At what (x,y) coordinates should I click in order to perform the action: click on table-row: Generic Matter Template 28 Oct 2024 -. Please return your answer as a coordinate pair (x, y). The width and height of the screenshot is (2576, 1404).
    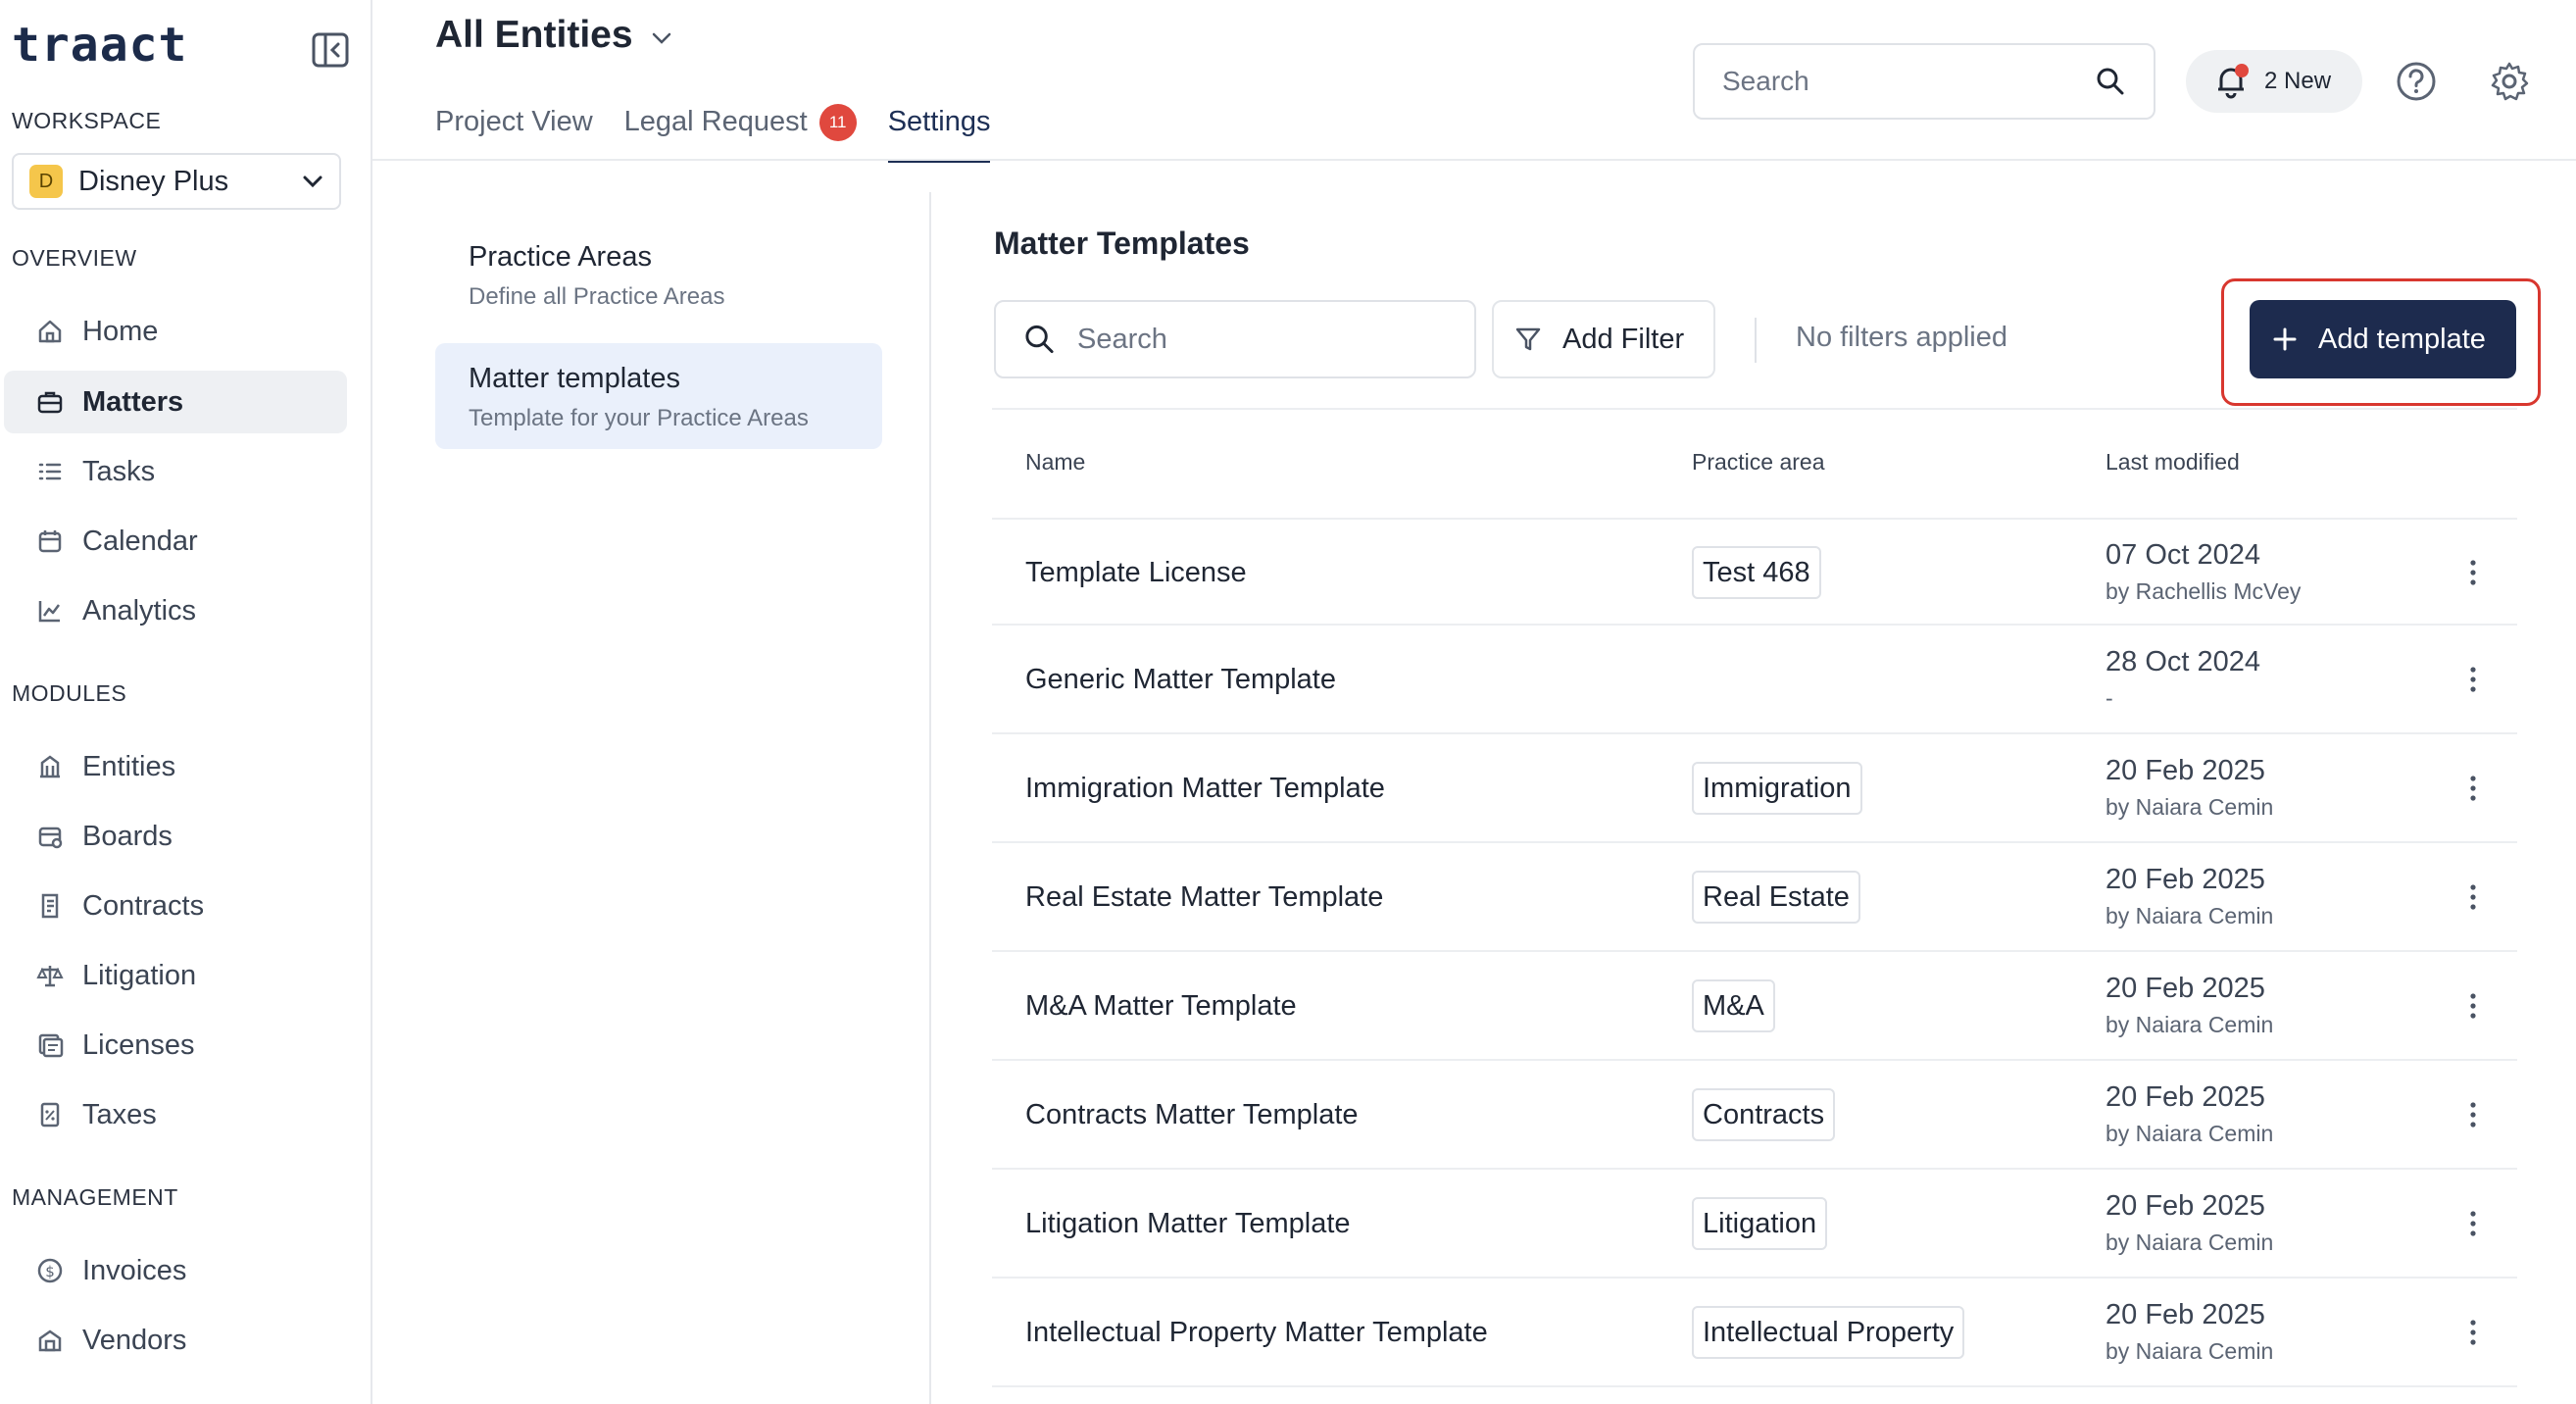
    Looking at the image, I should click on (1754, 680).